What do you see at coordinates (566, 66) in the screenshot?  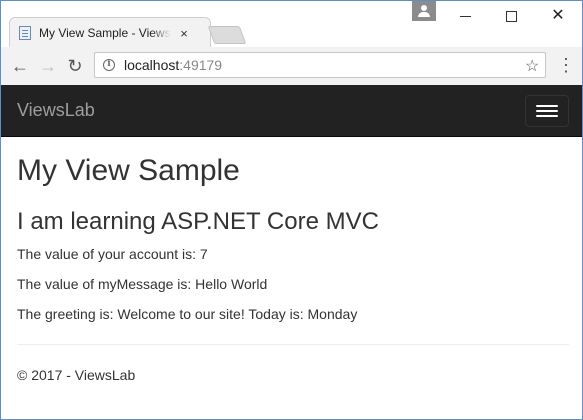 I see `kebab-menu-icon: ⋮` at bounding box center [566, 66].